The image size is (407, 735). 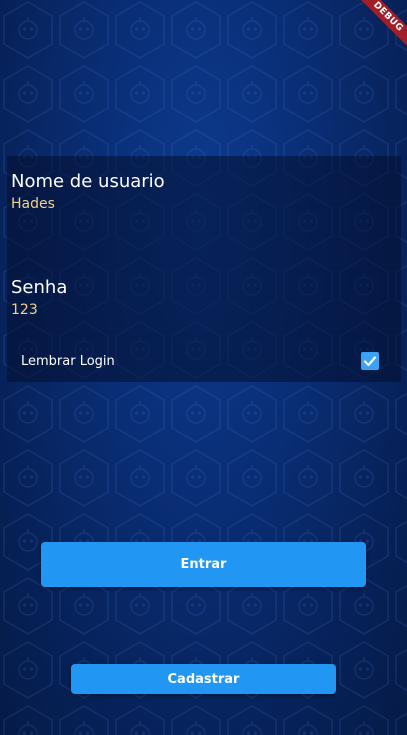 What do you see at coordinates (200, 361) in the screenshot?
I see `remember-login-row: Lembrar Login` at bounding box center [200, 361].